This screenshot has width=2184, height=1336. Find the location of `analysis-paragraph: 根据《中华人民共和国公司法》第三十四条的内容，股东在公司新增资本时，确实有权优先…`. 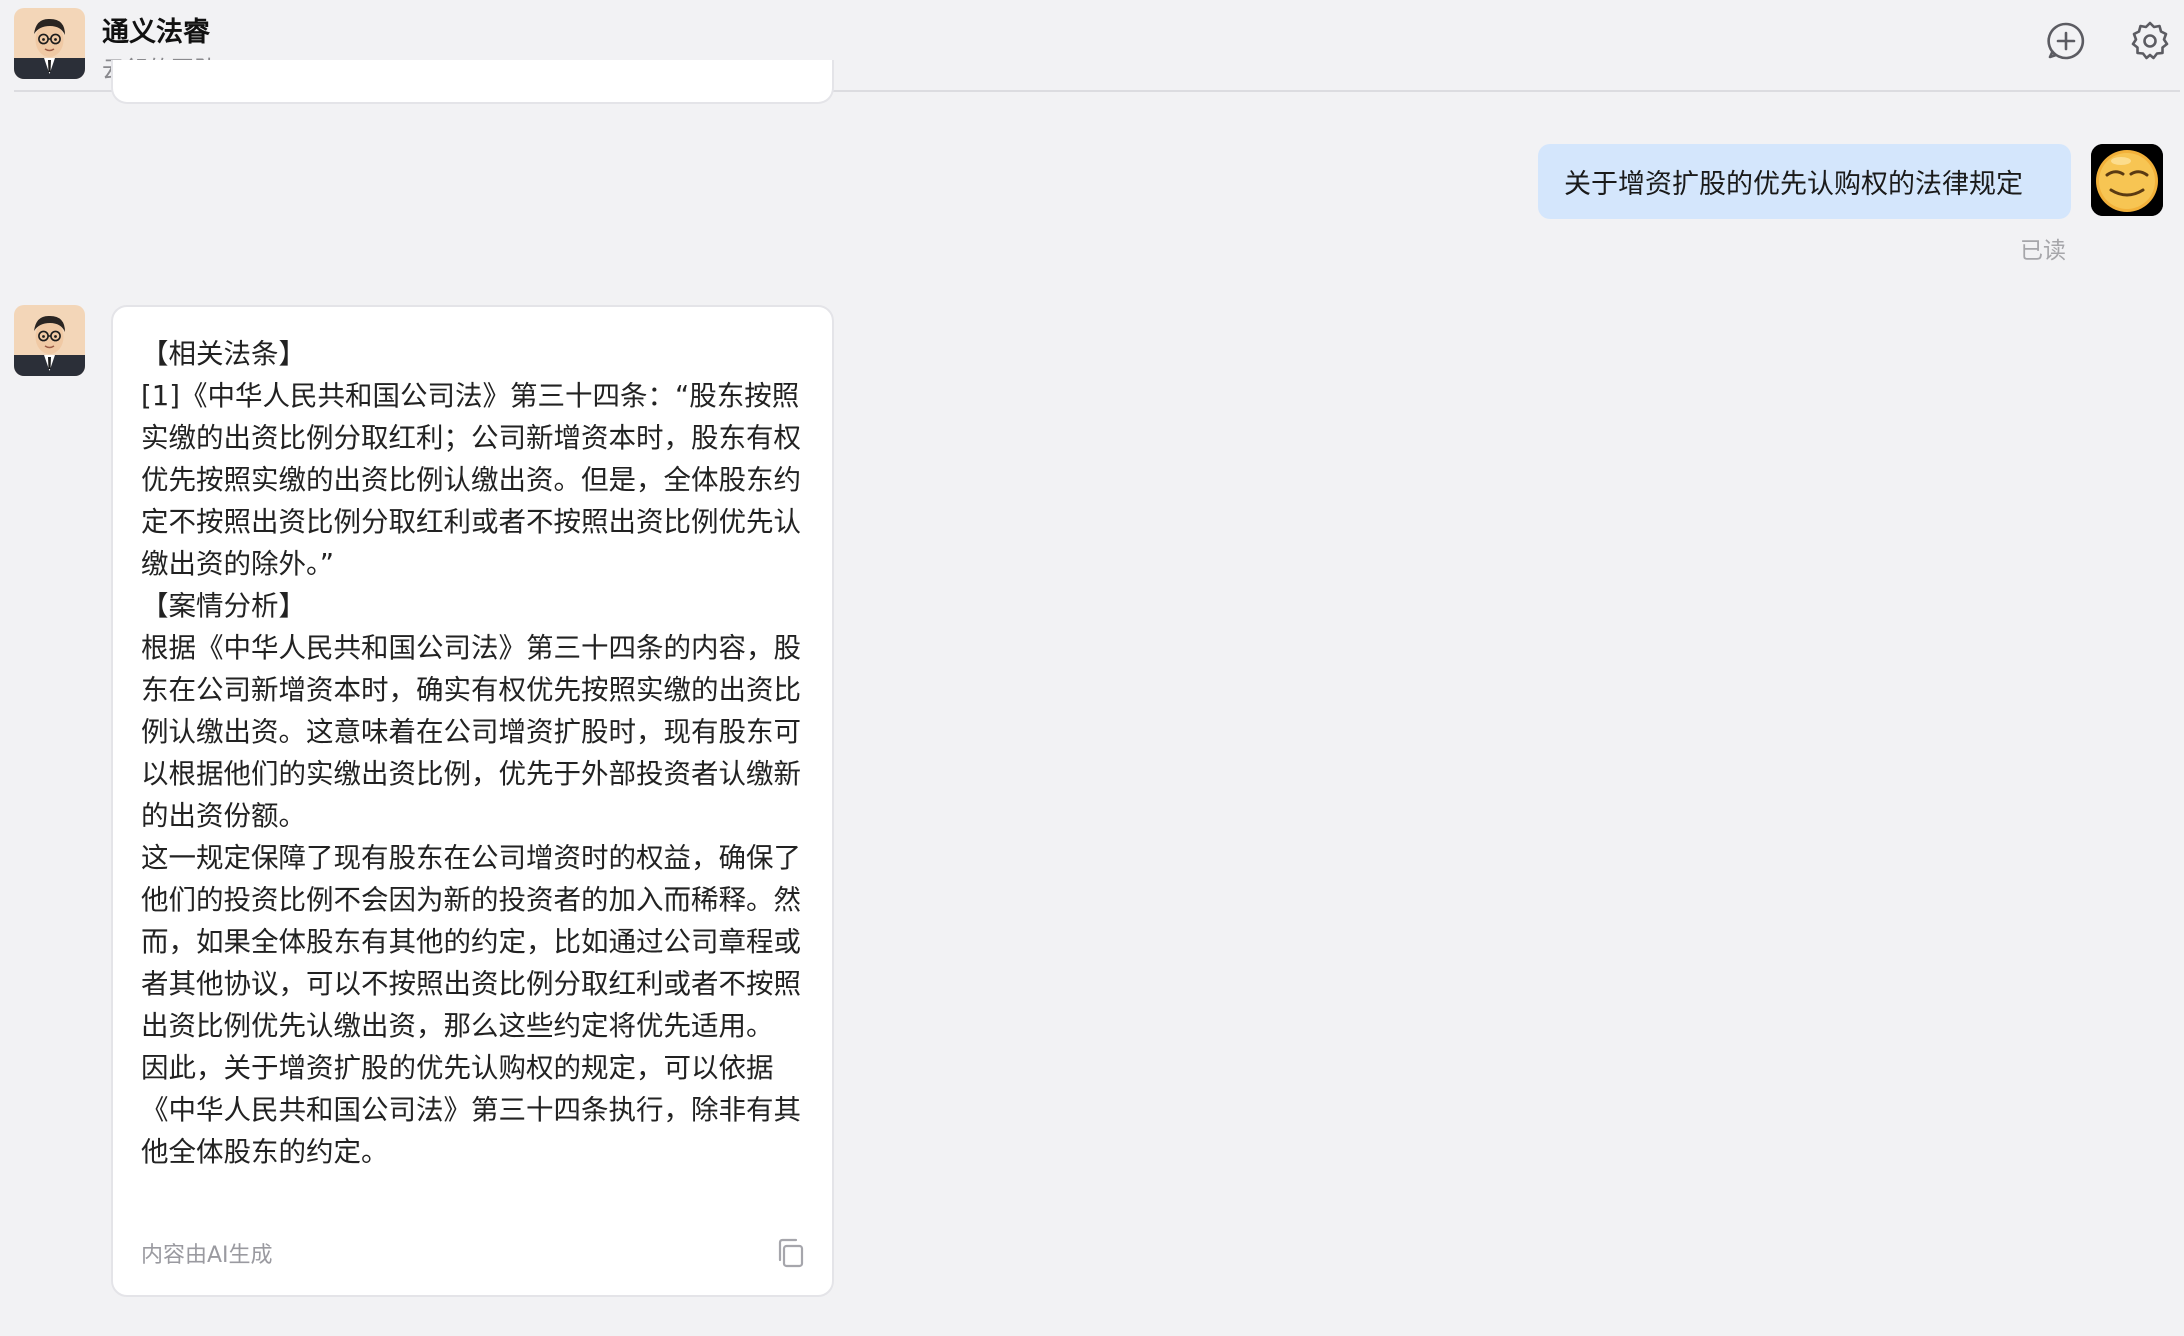

analysis-paragraph: 根据《中华人民共和国公司法》第三十四条的内容，股东在公司新增资本时，确实有权优先… is located at coordinates (471, 732).